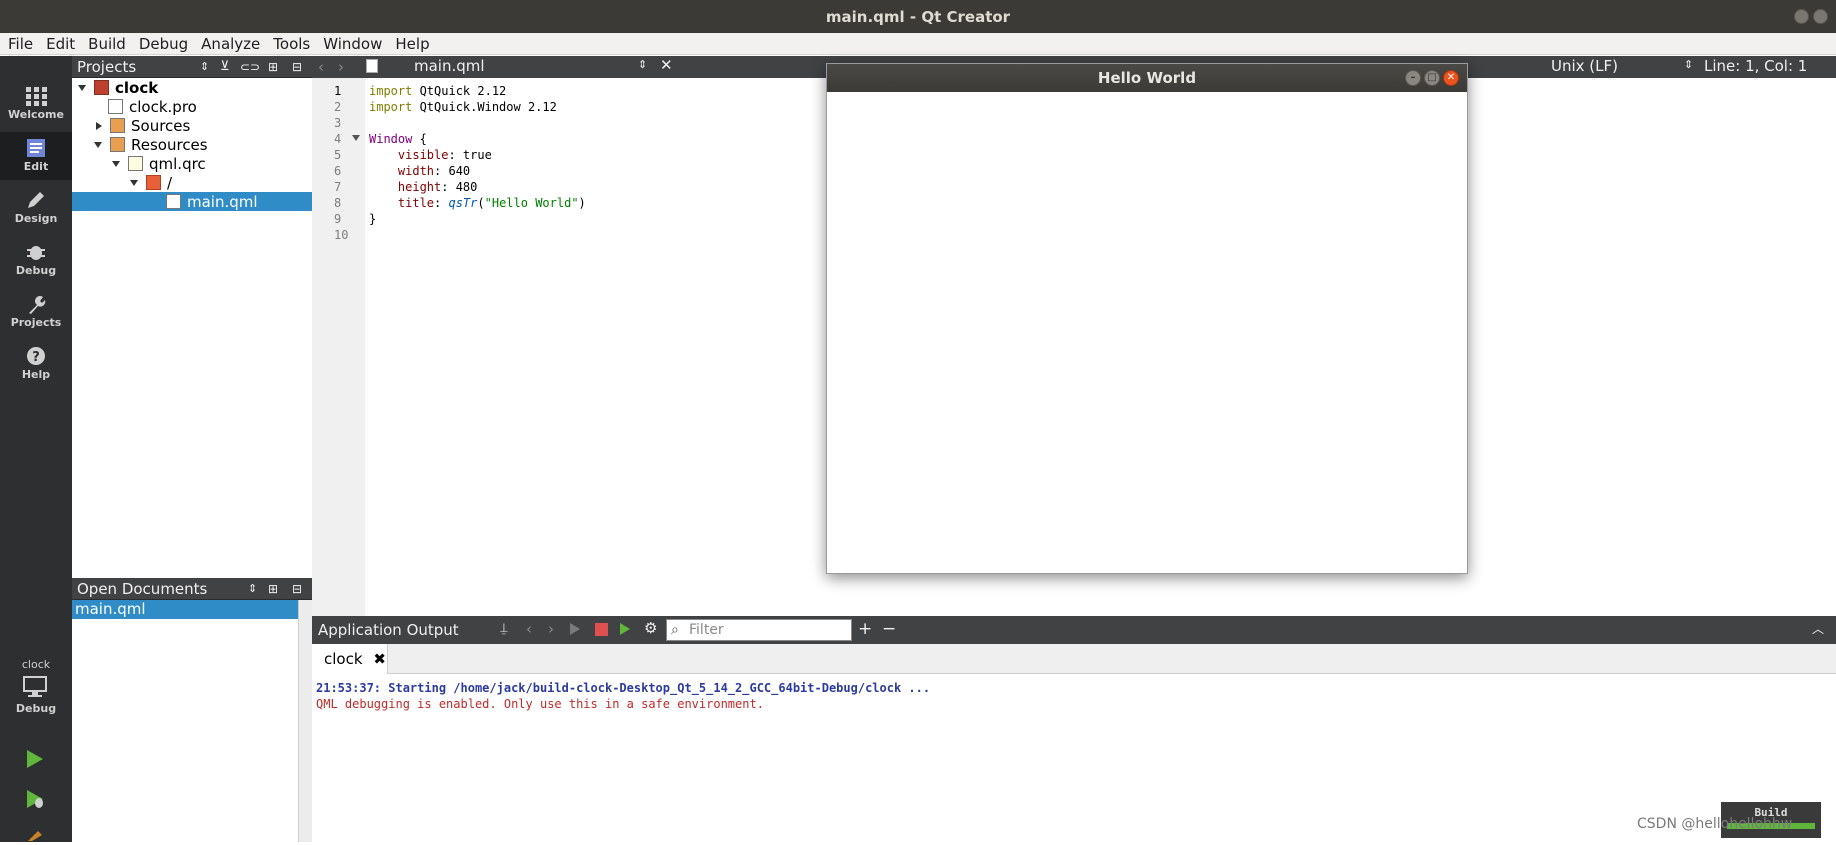 This screenshot has height=845, width=1836. I want to click on run-debug-icon, so click(625, 629).